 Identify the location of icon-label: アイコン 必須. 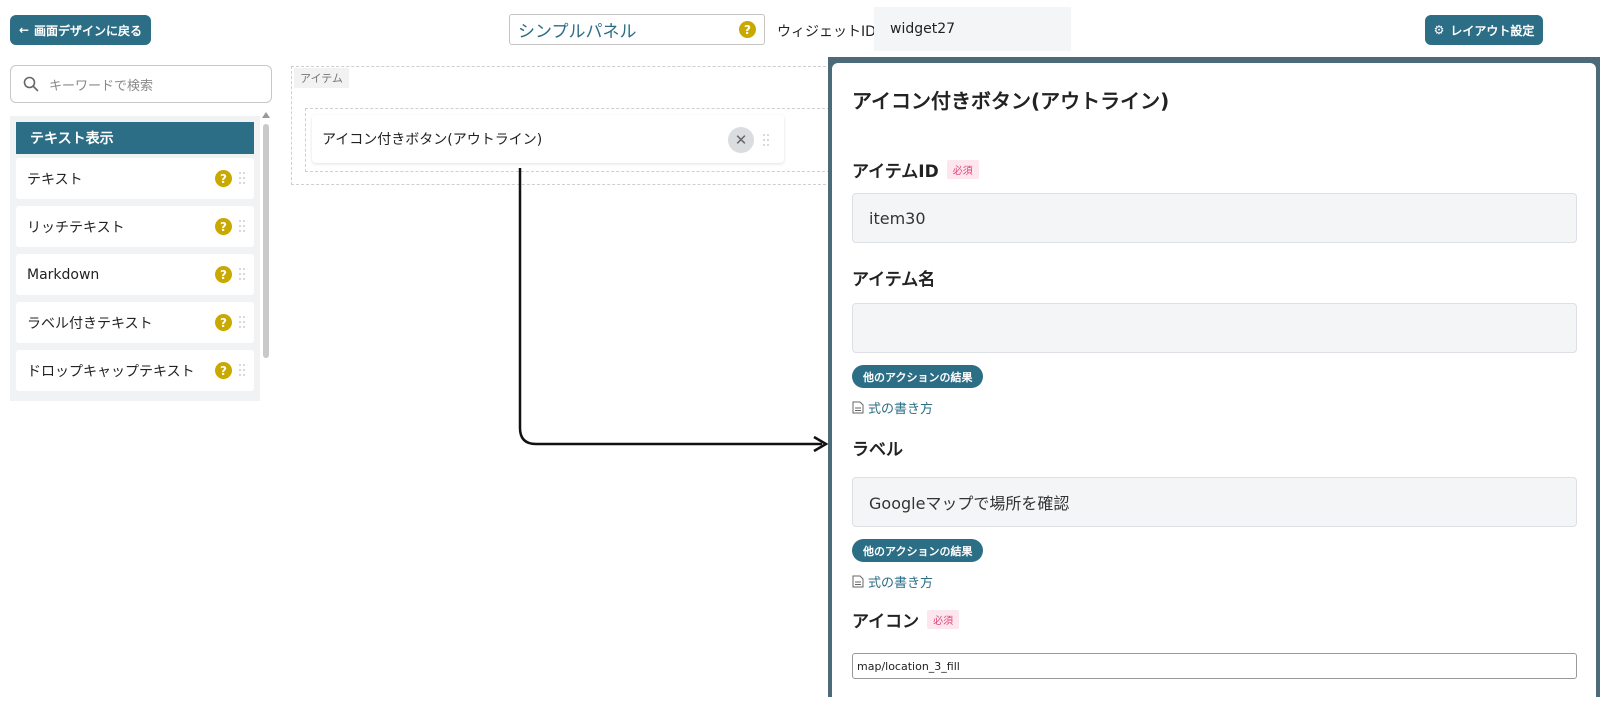
(906, 619).